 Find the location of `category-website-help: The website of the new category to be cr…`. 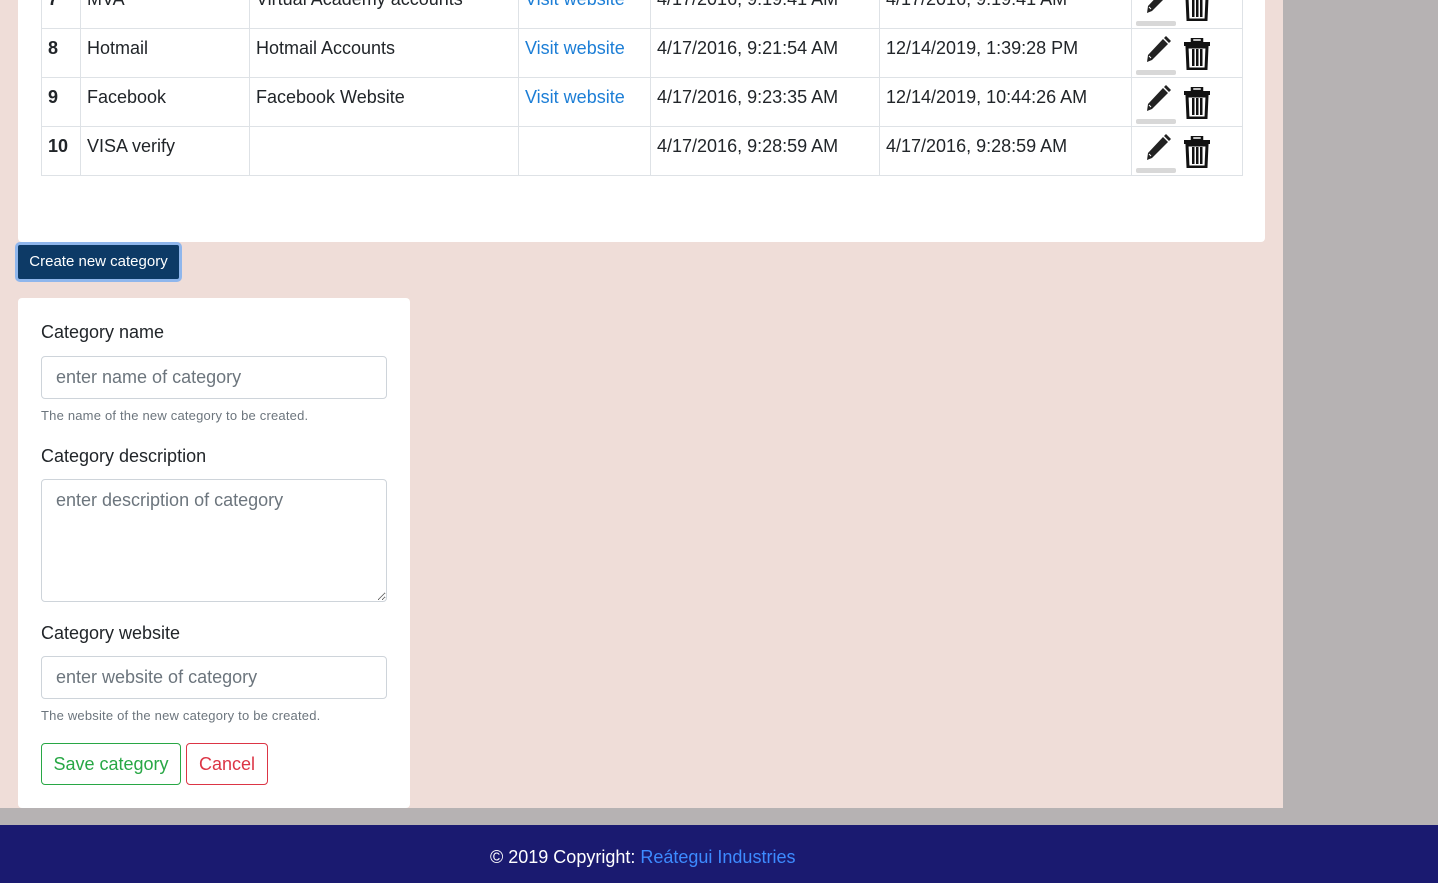

category-website-help: The website of the new category to be cr… is located at coordinates (181, 715).